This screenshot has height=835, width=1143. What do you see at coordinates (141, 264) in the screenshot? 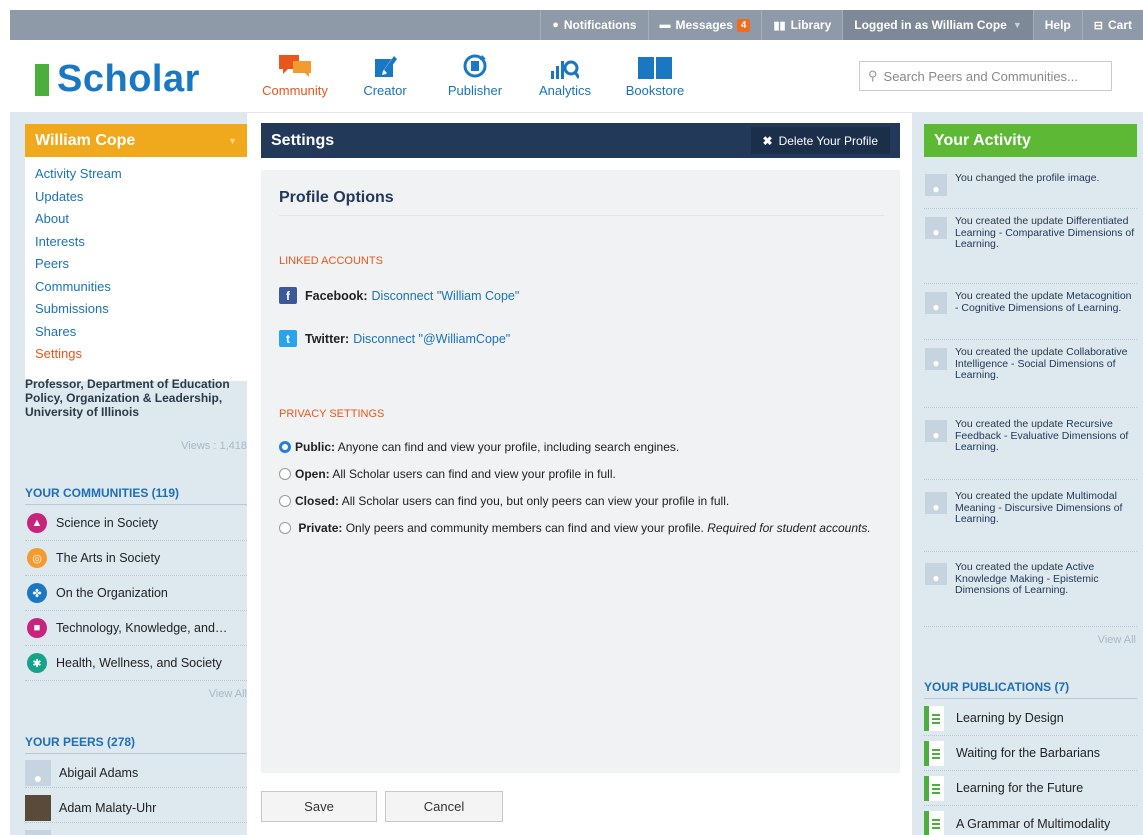
I see `menu-peers: Peers` at bounding box center [141, 264].